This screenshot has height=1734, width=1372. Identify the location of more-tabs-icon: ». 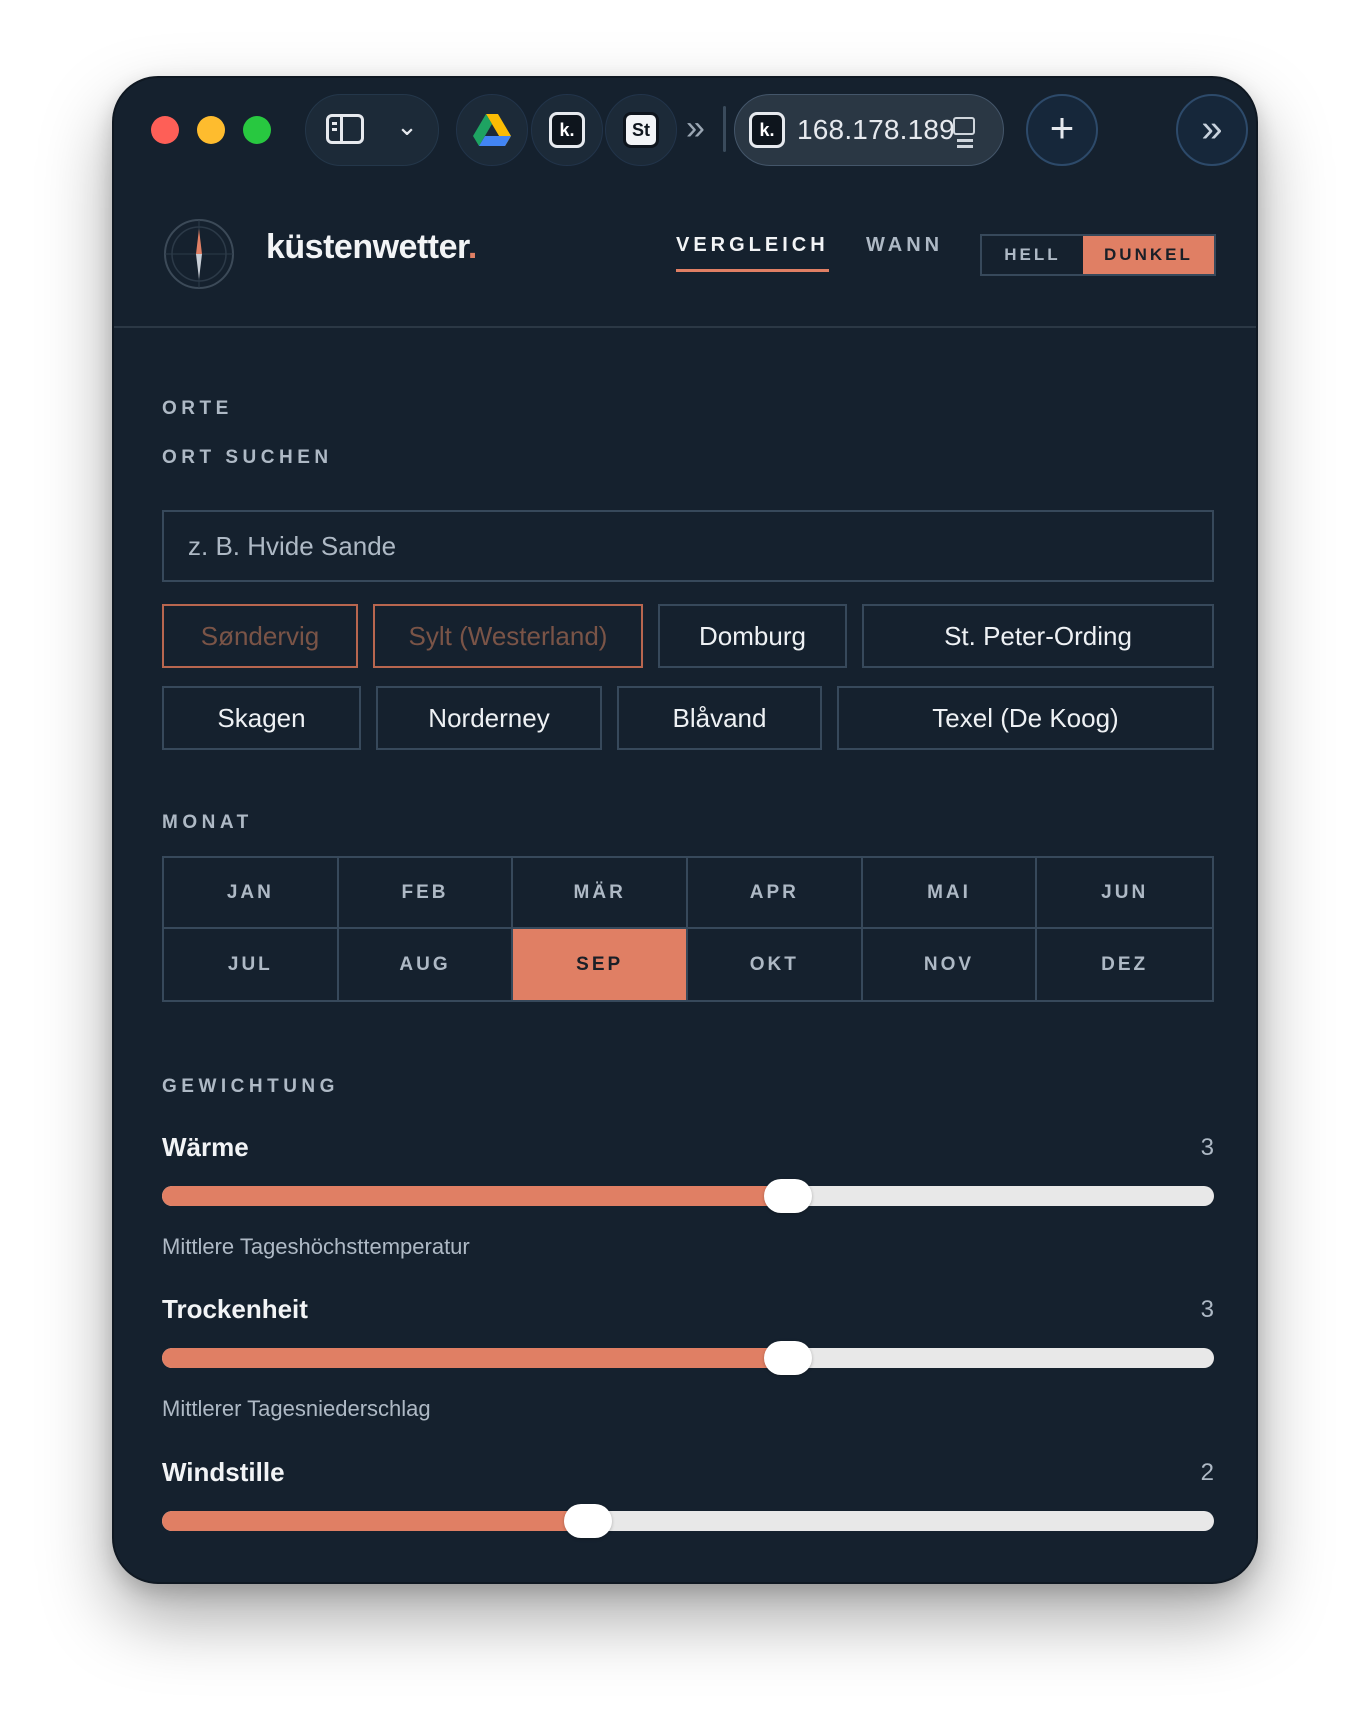
(703, 128).